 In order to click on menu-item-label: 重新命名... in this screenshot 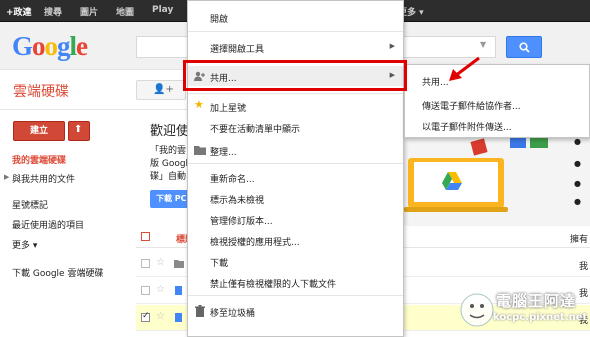, I will do `click(232, 180)`.